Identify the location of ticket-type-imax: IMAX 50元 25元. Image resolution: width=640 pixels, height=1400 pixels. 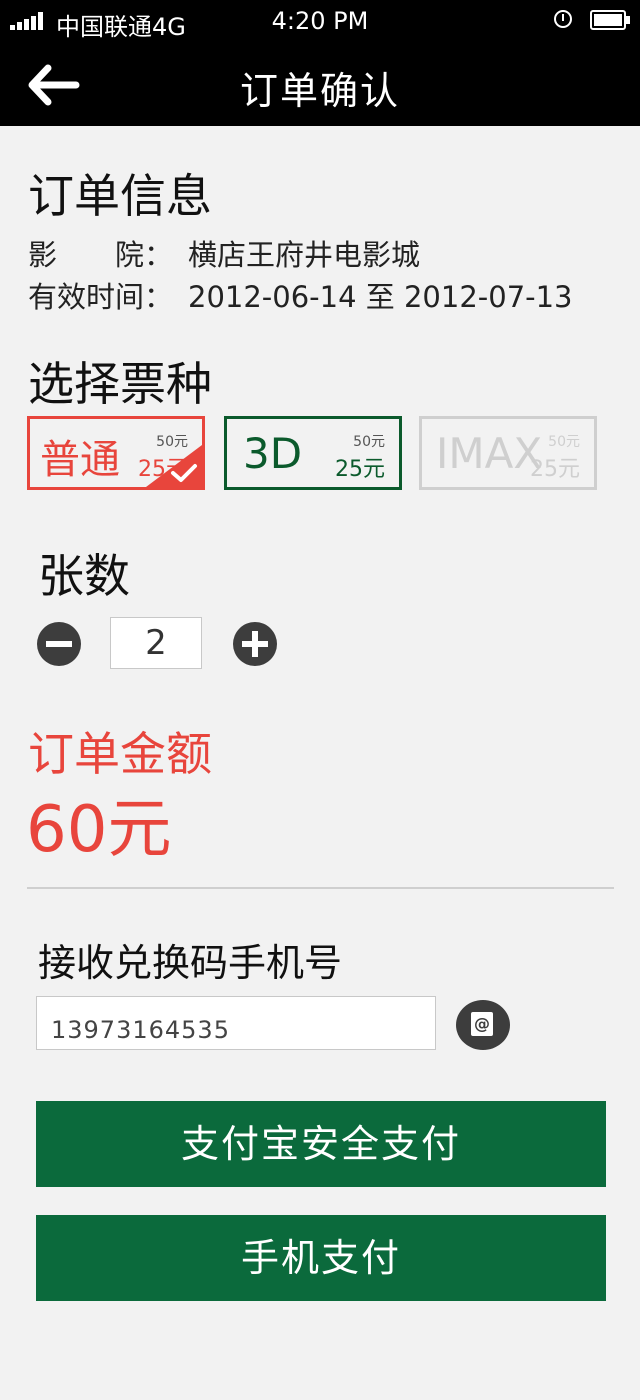
(508, 453).